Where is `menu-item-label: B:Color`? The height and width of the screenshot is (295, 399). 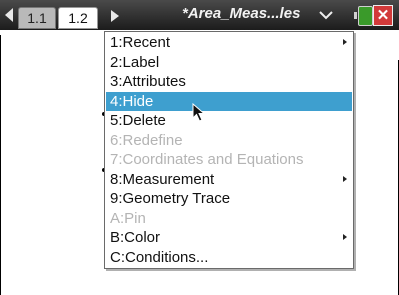 menu-item-label: B:Color is located at coordinates (135, 237).